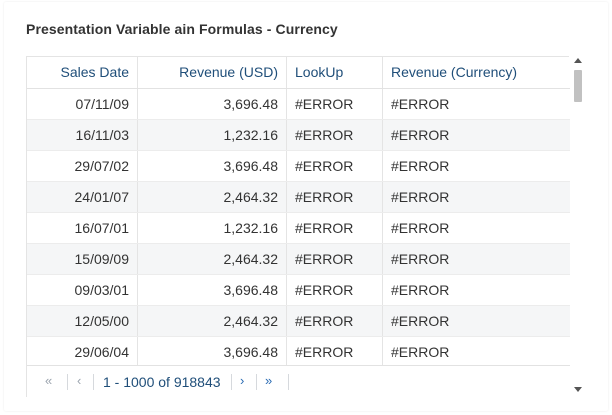  What do you see at coordinates (82, 259) in the screenshot?
I see `cell-sales-date: 15/09/09` at bounding box center [82, 259].